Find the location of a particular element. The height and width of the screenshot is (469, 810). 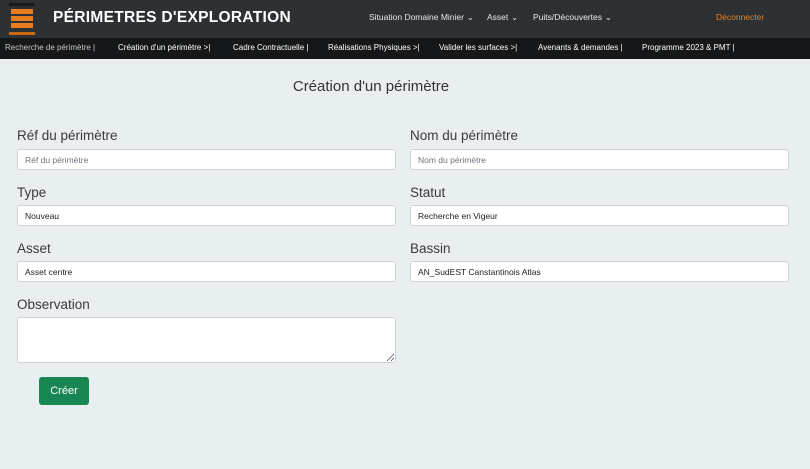

nav-puits-decouvertes: Puits/Découvertes ⌄ is located at coordinates (572, 17).